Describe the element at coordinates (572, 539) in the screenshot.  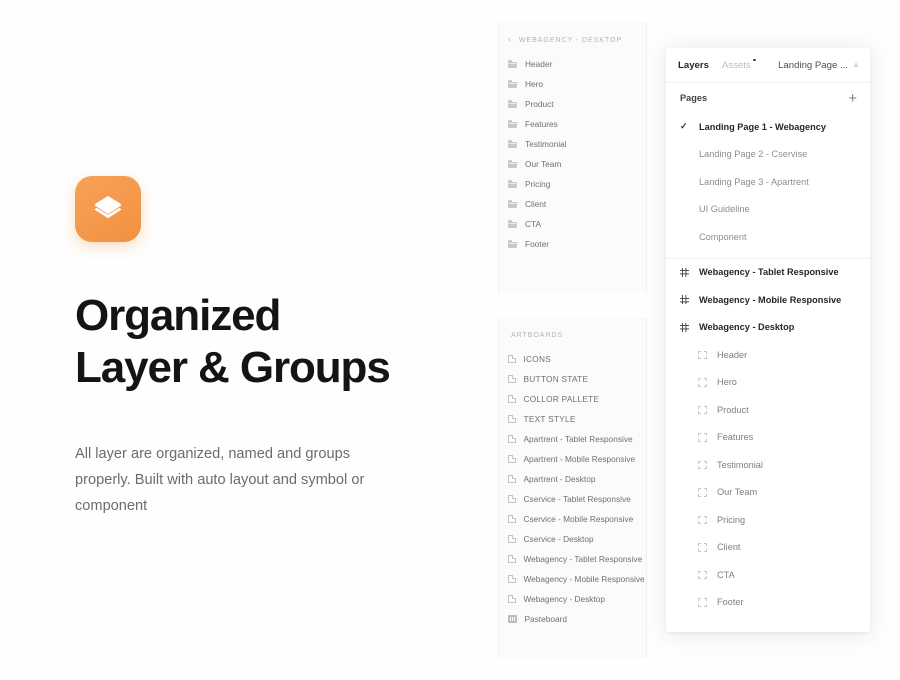
I see `artboard-row: Cservice - Desktop` at that location.